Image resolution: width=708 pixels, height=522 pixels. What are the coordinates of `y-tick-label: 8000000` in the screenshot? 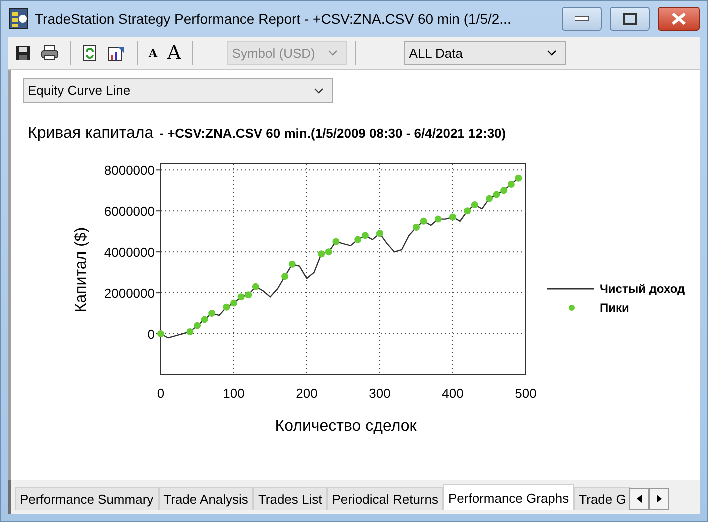 It's located at (129, 170).